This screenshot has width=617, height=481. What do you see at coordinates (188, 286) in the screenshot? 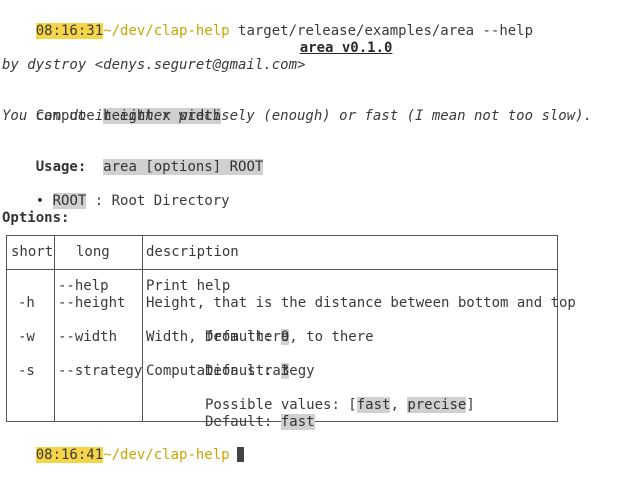
I see `table-row-desc: Print help` at bounding box center [188, 286].